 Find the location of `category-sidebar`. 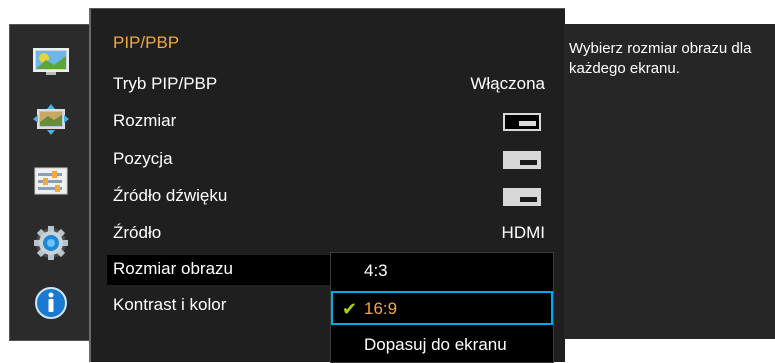

category-sidebar is located at coordinates (49, 182).